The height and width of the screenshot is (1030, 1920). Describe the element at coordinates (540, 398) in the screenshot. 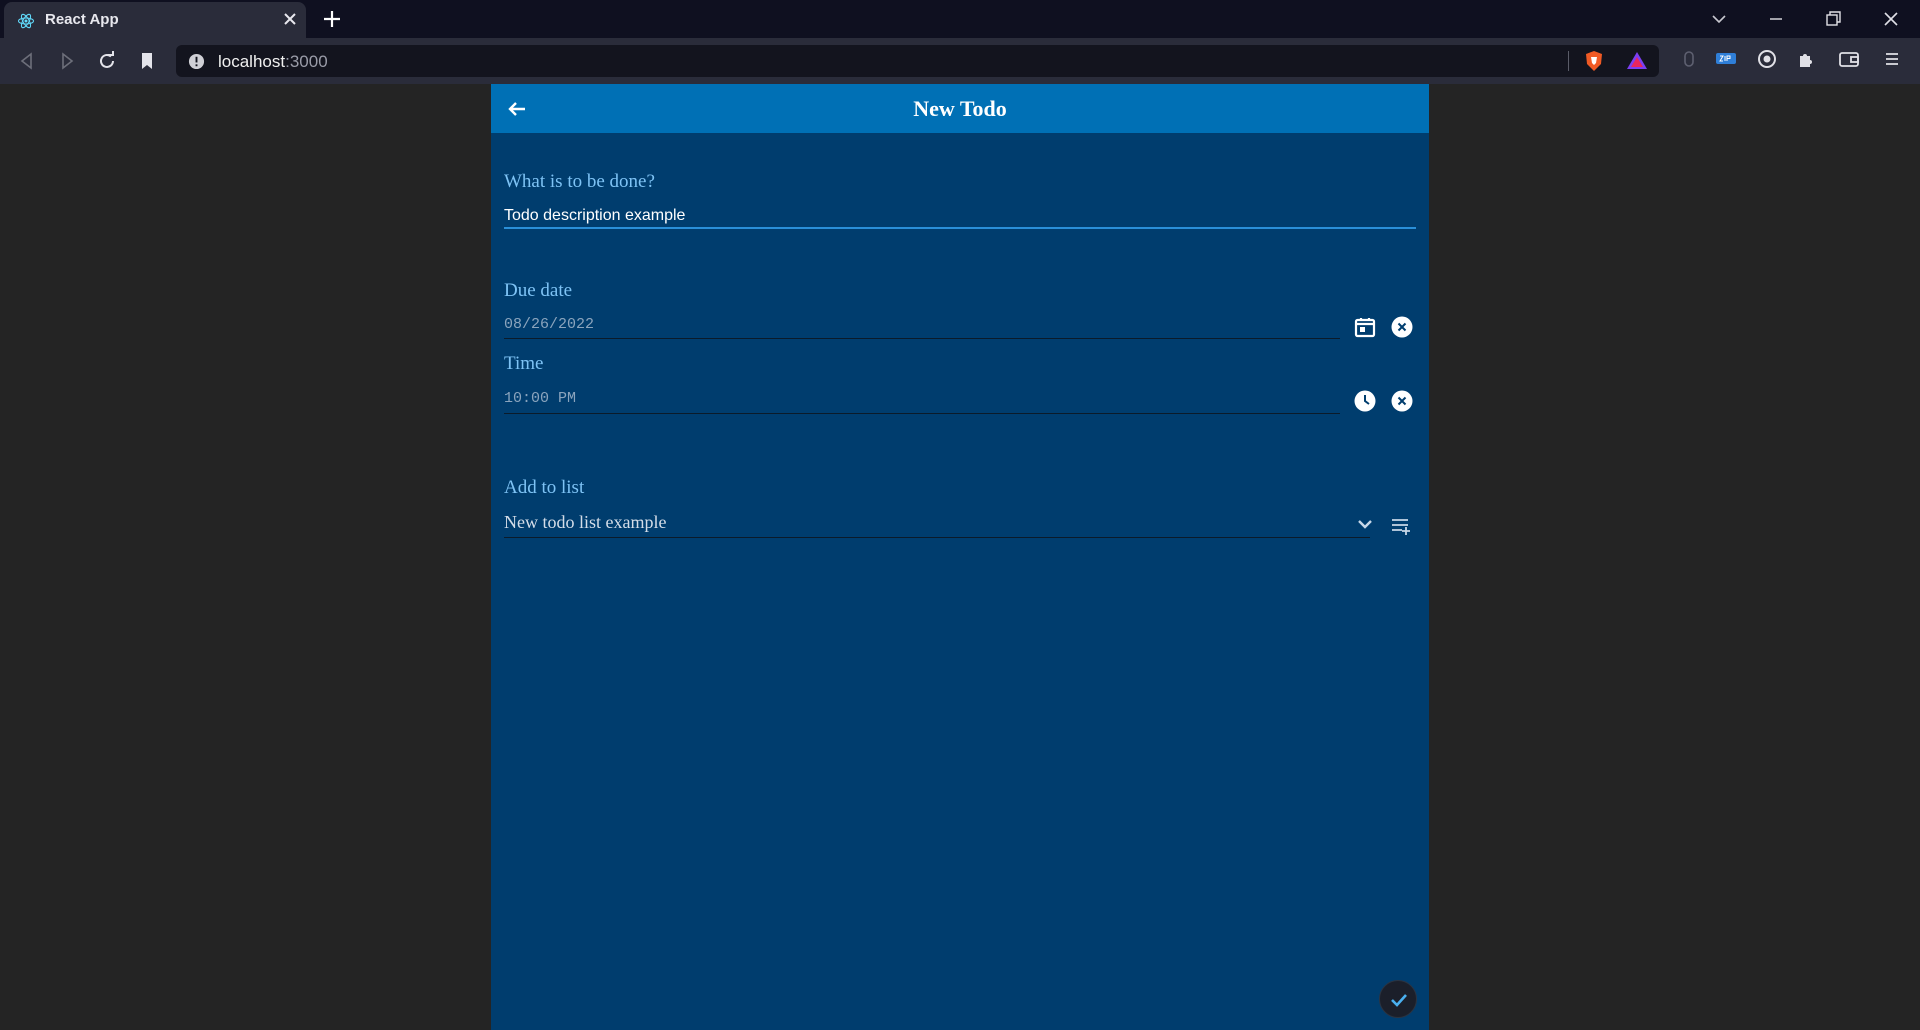

I see `time-input: 10:00 PM` at that location.